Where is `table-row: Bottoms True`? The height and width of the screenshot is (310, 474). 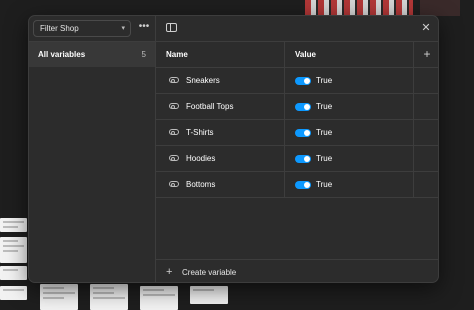
table-row: Bottoms True is located at coordinates (297, 185).